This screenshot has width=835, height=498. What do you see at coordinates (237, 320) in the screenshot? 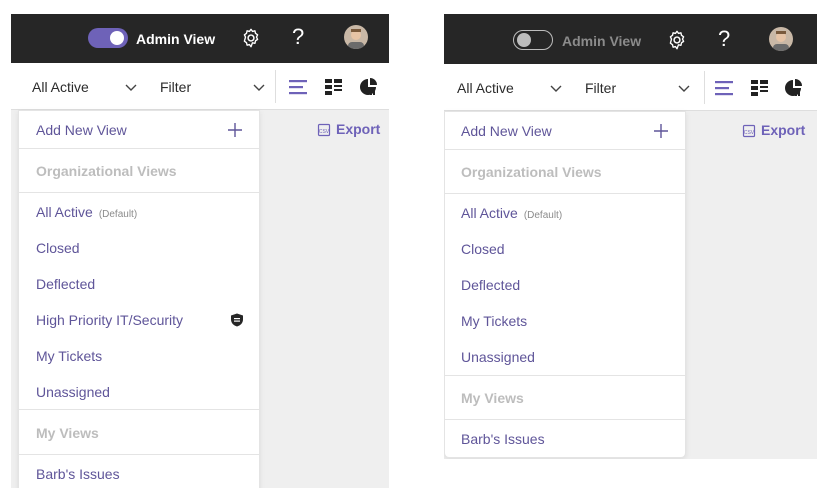
I see `shield-icon` at bounding box center [237, 320].